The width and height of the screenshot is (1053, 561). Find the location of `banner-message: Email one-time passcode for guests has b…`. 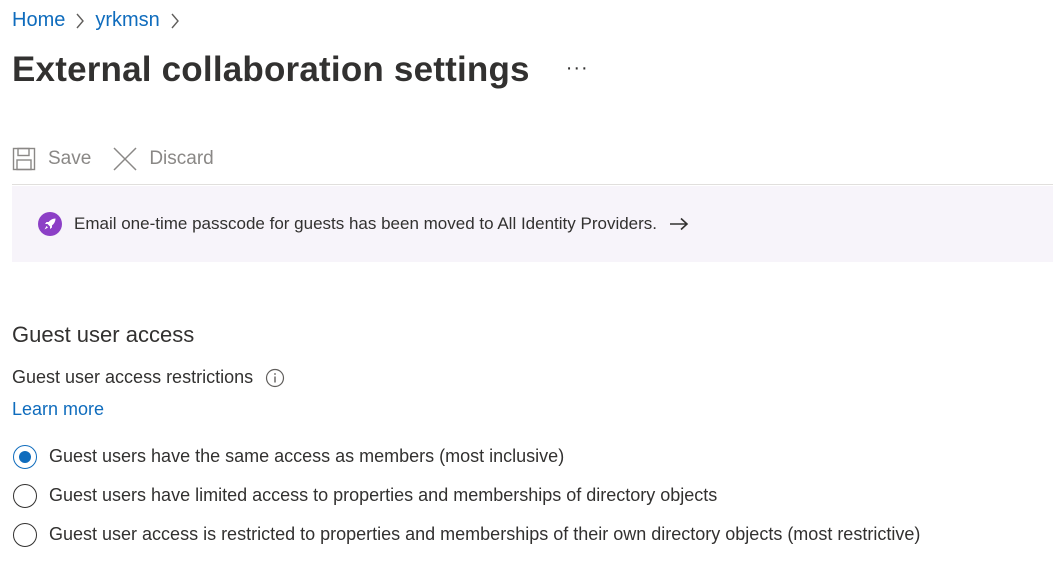

banner-message: Email one-time passcode for guests has b… is located at coordinates (366, 223).